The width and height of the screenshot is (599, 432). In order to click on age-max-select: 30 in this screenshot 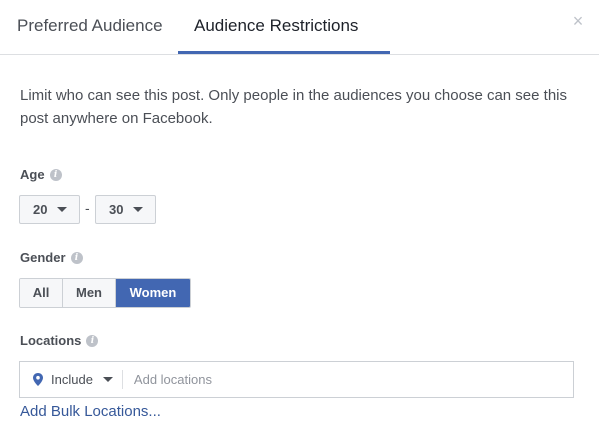, I will do `click(125, 209)`.